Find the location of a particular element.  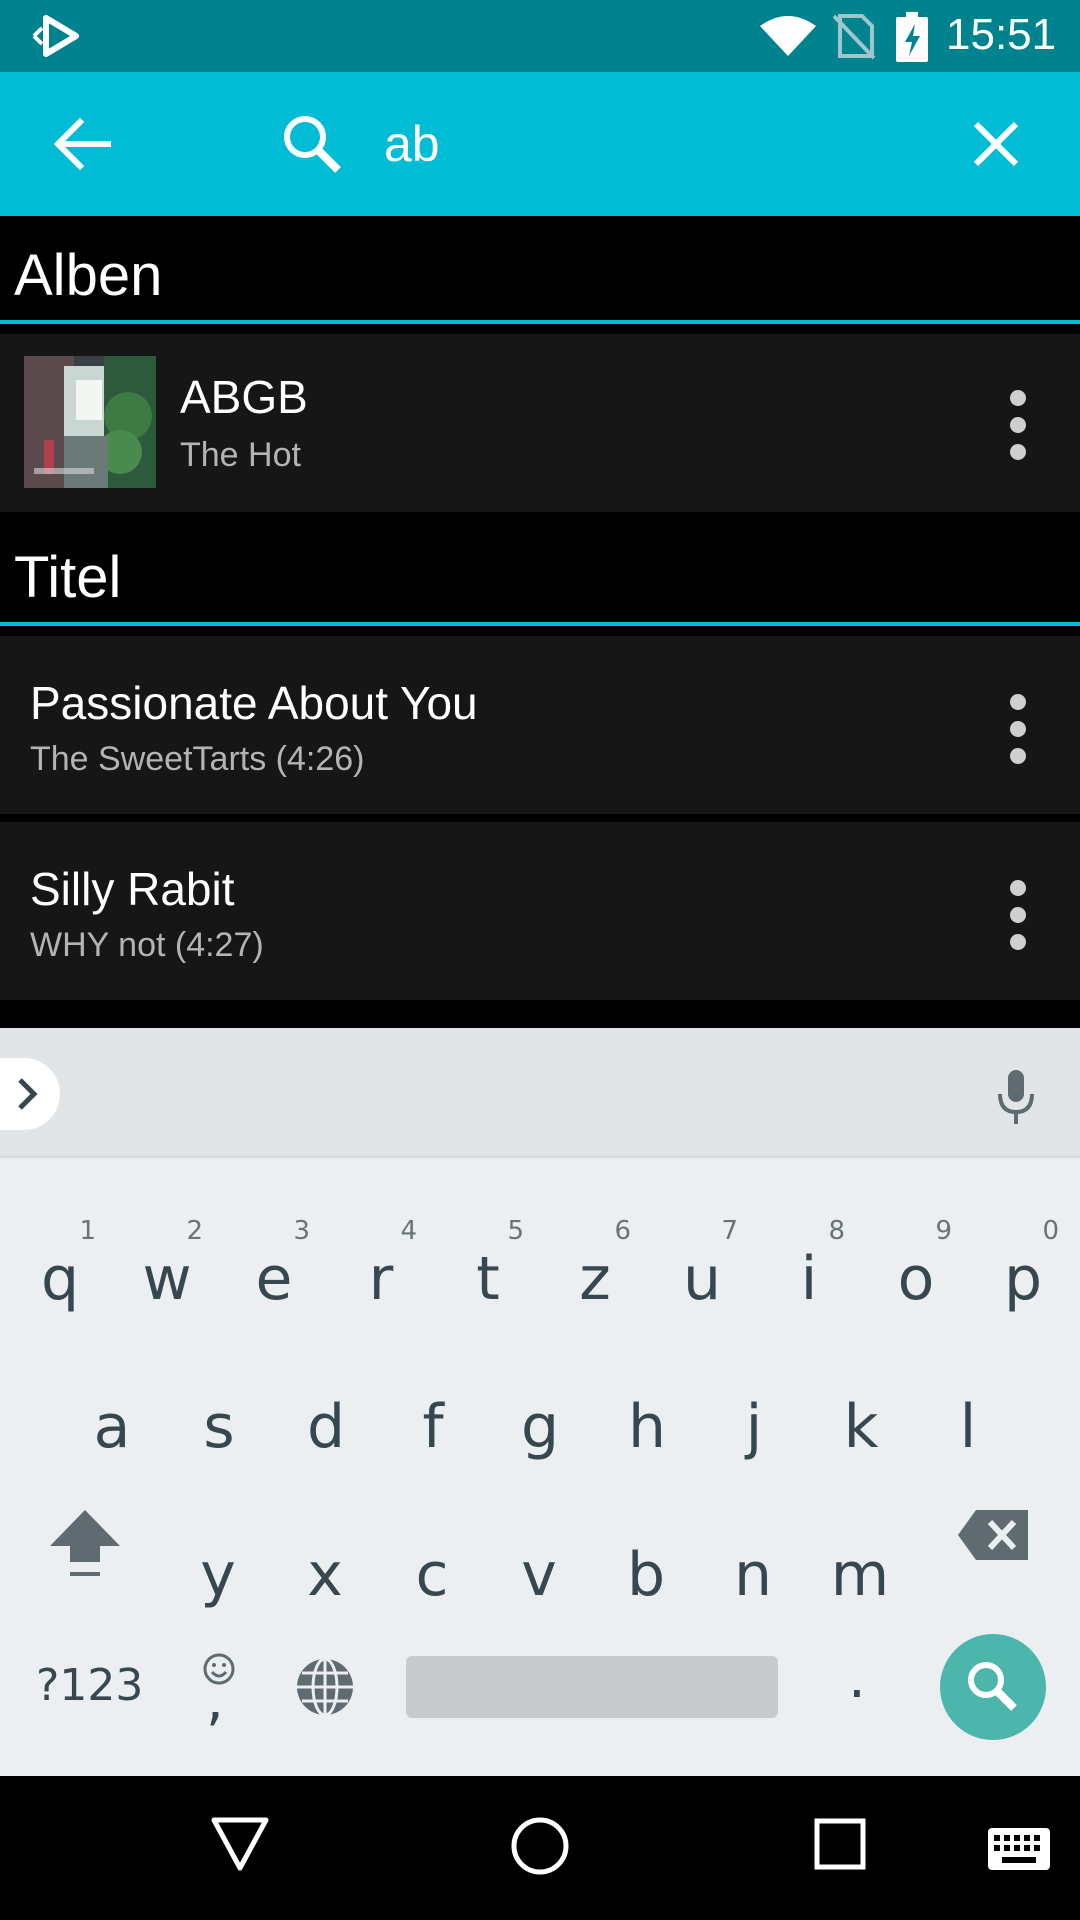

key-n: n is located at coordinates (753, 1580).